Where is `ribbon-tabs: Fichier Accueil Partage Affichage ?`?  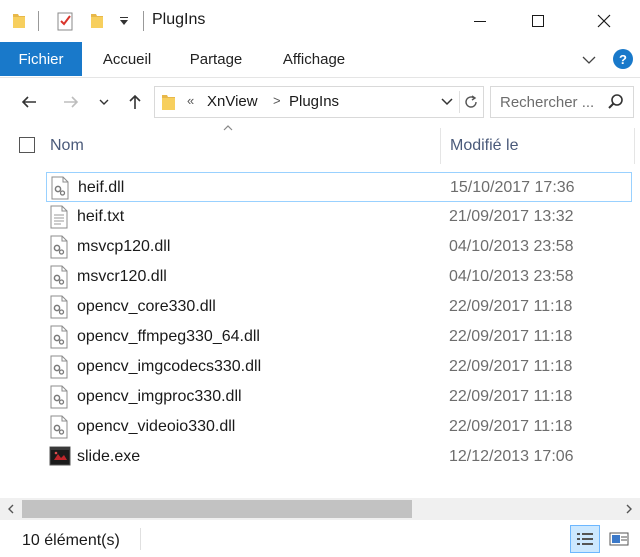
ribbon-tabs: Fichier Accueil Partage Affichage ? is located at coordinates (320, 60).